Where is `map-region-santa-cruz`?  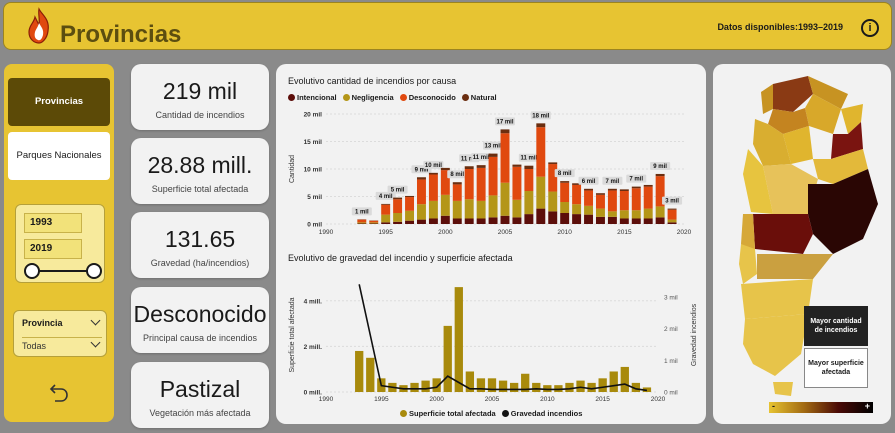
map-region-santa-cruz is located at coordinates (775, 345).